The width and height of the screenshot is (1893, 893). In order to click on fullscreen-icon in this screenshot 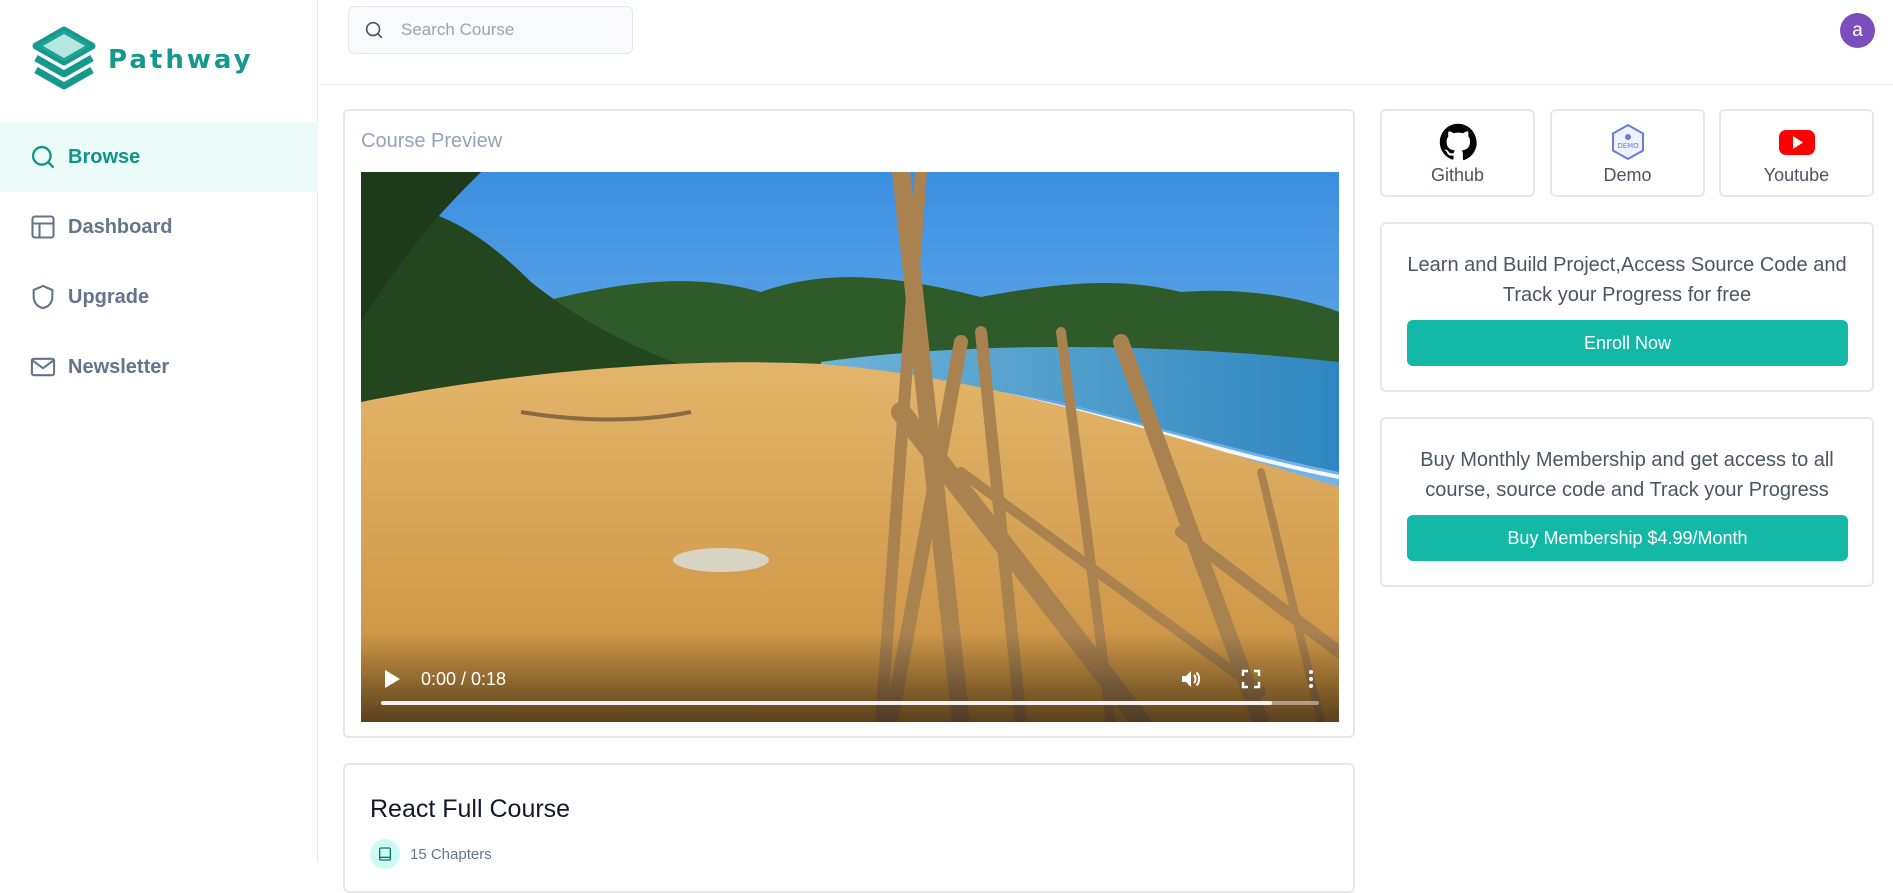, I will do `click(1251, 679)`.